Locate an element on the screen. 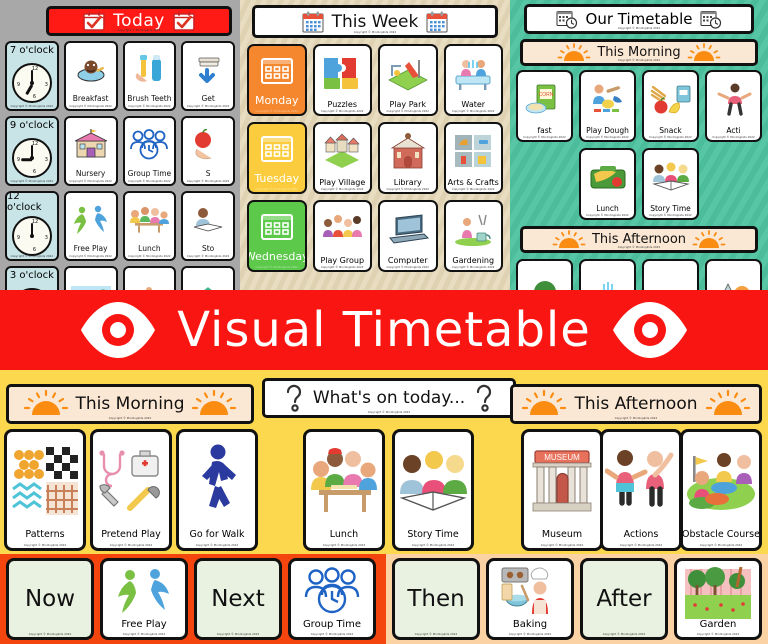 This screenshot has width=768, height=644. today-title: Today is located at coordinates (139, 21).